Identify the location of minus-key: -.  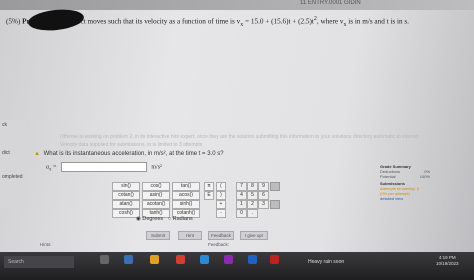
(221, 213).